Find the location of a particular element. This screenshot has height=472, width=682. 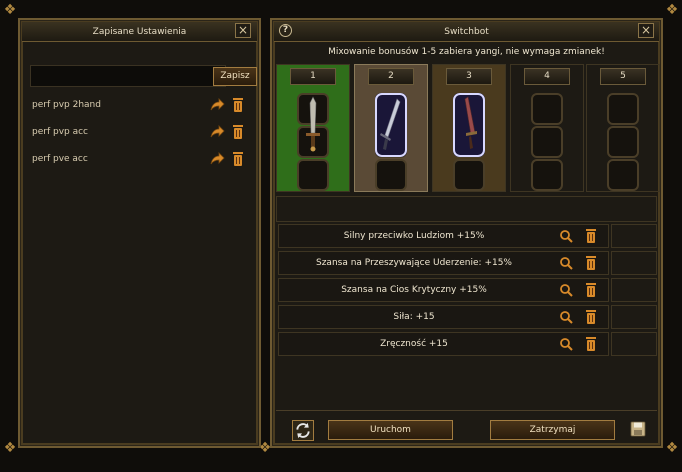

glowing-blade-icon is located at coordinates (391, 125).